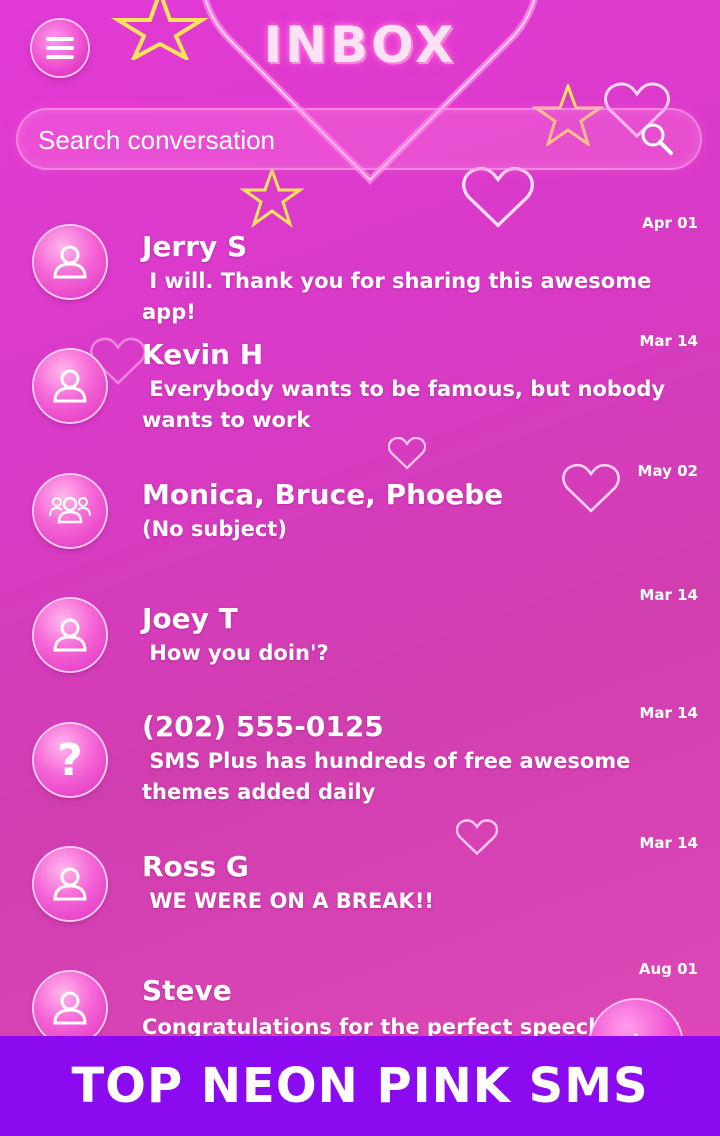 Image resolution: width=720 pixels, height=1136 pixels. I want to click on contact-name: Monica, Bruce, Phoebe, so click(323, 494).